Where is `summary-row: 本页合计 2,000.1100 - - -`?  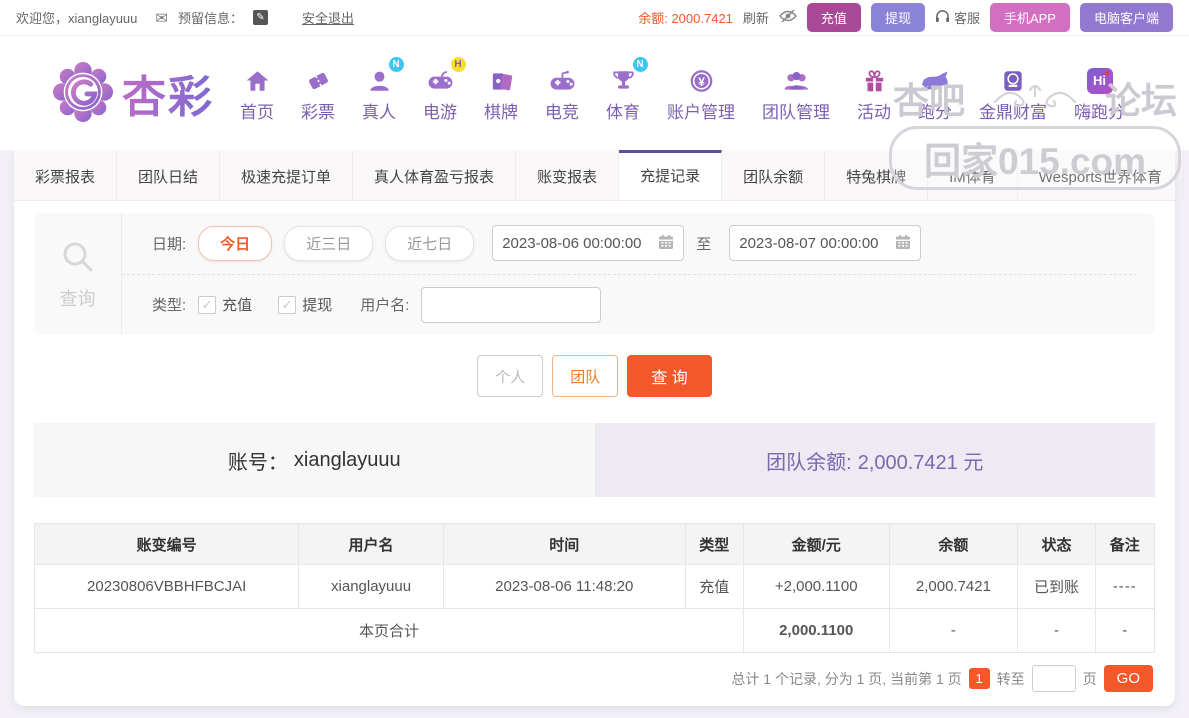 summary-row: 本页合计 2,000.1100 - - - is located at coordinates (595, 630).